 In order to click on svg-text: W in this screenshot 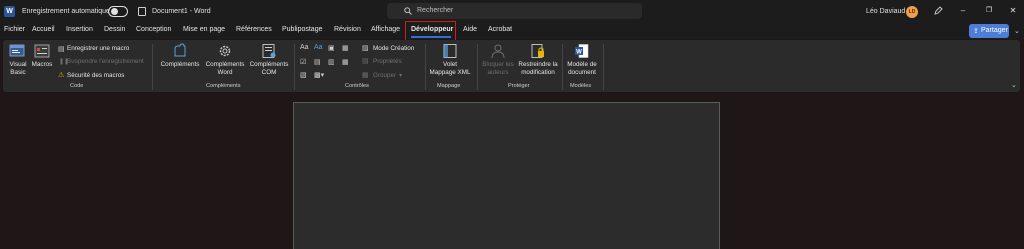, I will do `click(579, 53)`.